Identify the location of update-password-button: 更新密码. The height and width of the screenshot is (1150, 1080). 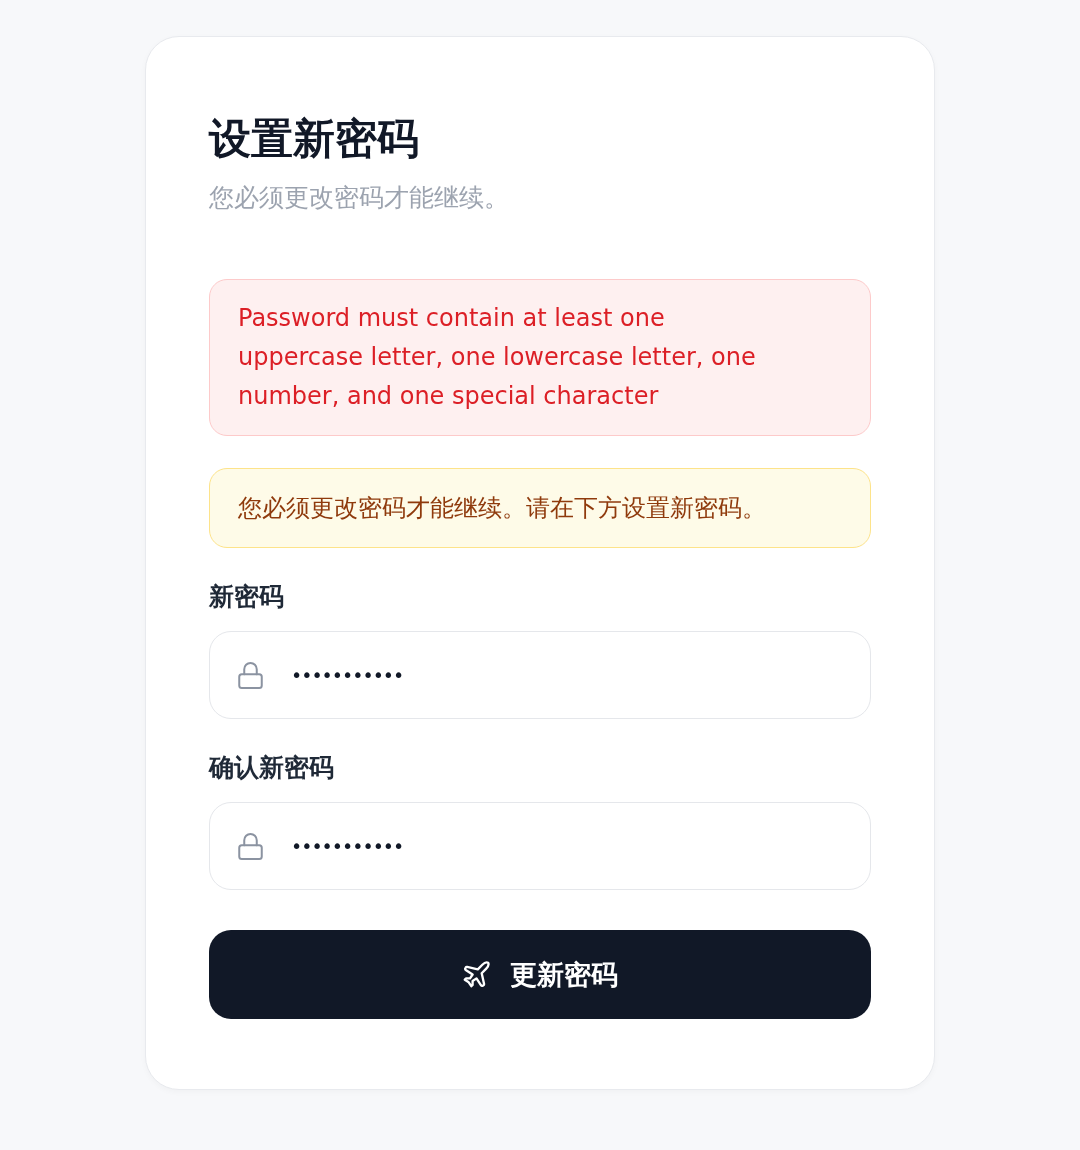
(540, 974).